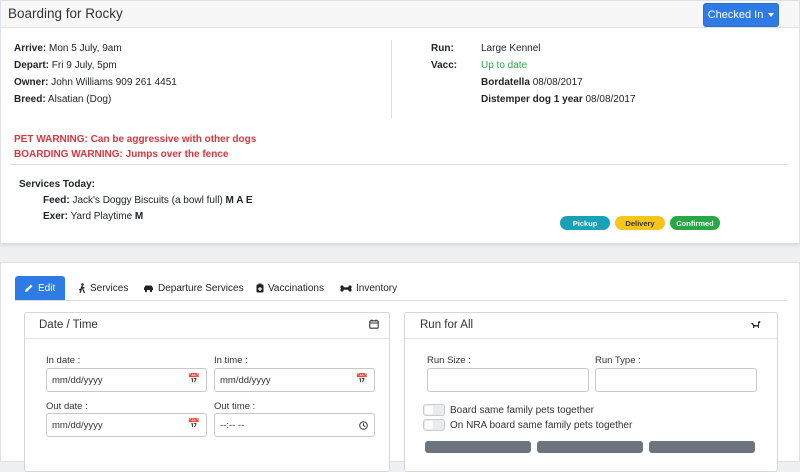 Image resolution: width=800 pixels, height=472 pixels. What do you see at coordinates (245, 380) in the screenshot?
I see `in-time-placeholder: mm/dd/yyyy` at bounding box center [245, 380].